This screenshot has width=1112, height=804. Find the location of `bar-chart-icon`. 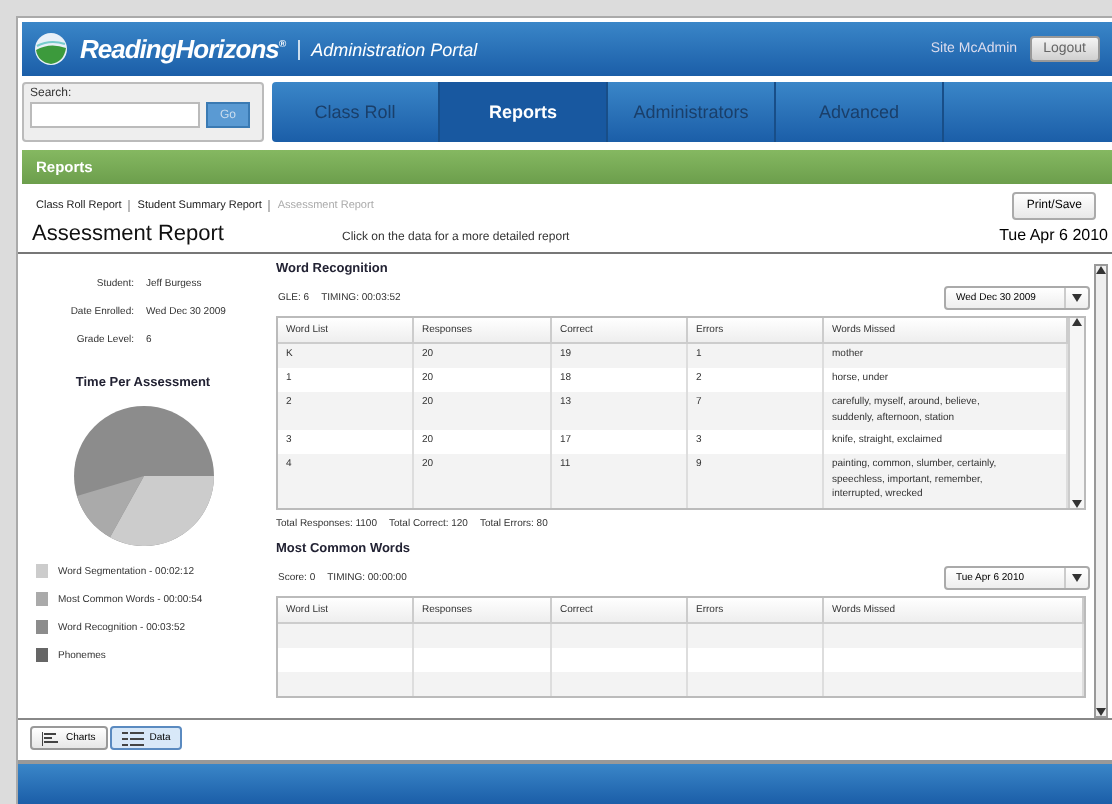

bar-chart-icon is located at coordinates (51, 738).